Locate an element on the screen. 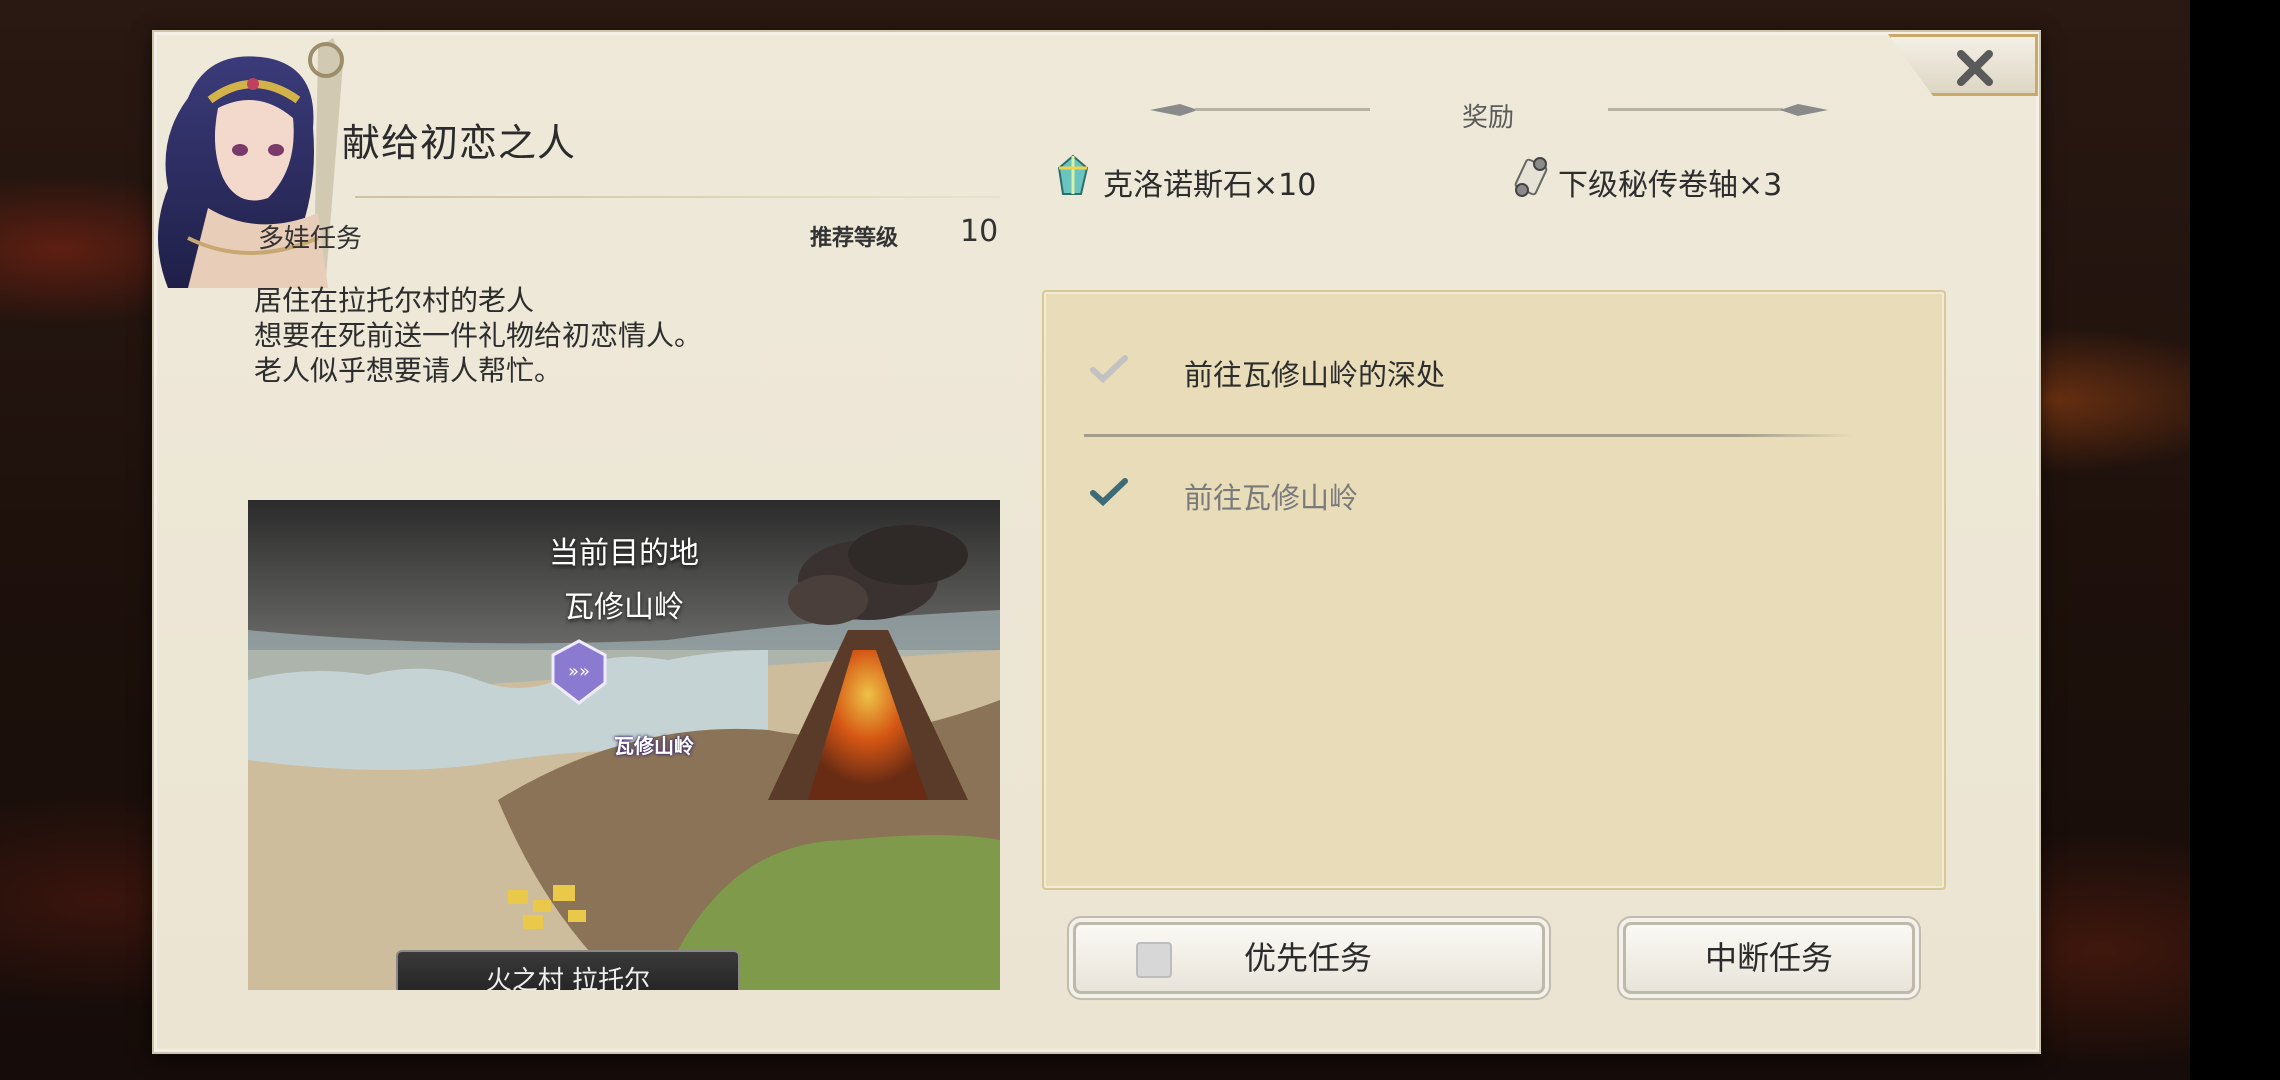 The image size is (2280, 1080). recommended-level-label: 推荐等级 is located at coordinates (854, 238).